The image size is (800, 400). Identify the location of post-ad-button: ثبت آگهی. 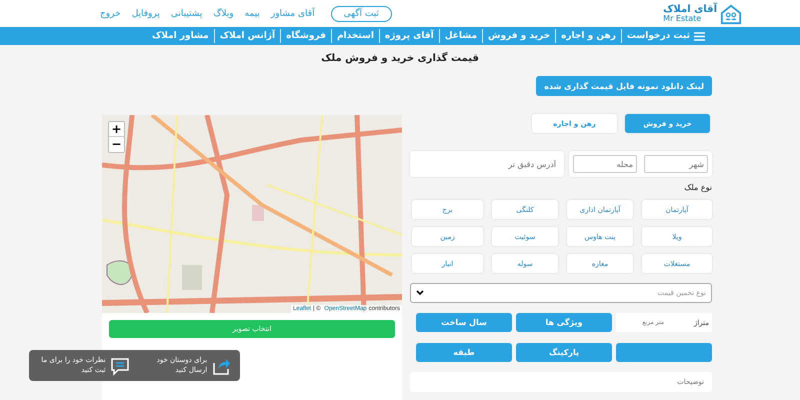
(361, 14).